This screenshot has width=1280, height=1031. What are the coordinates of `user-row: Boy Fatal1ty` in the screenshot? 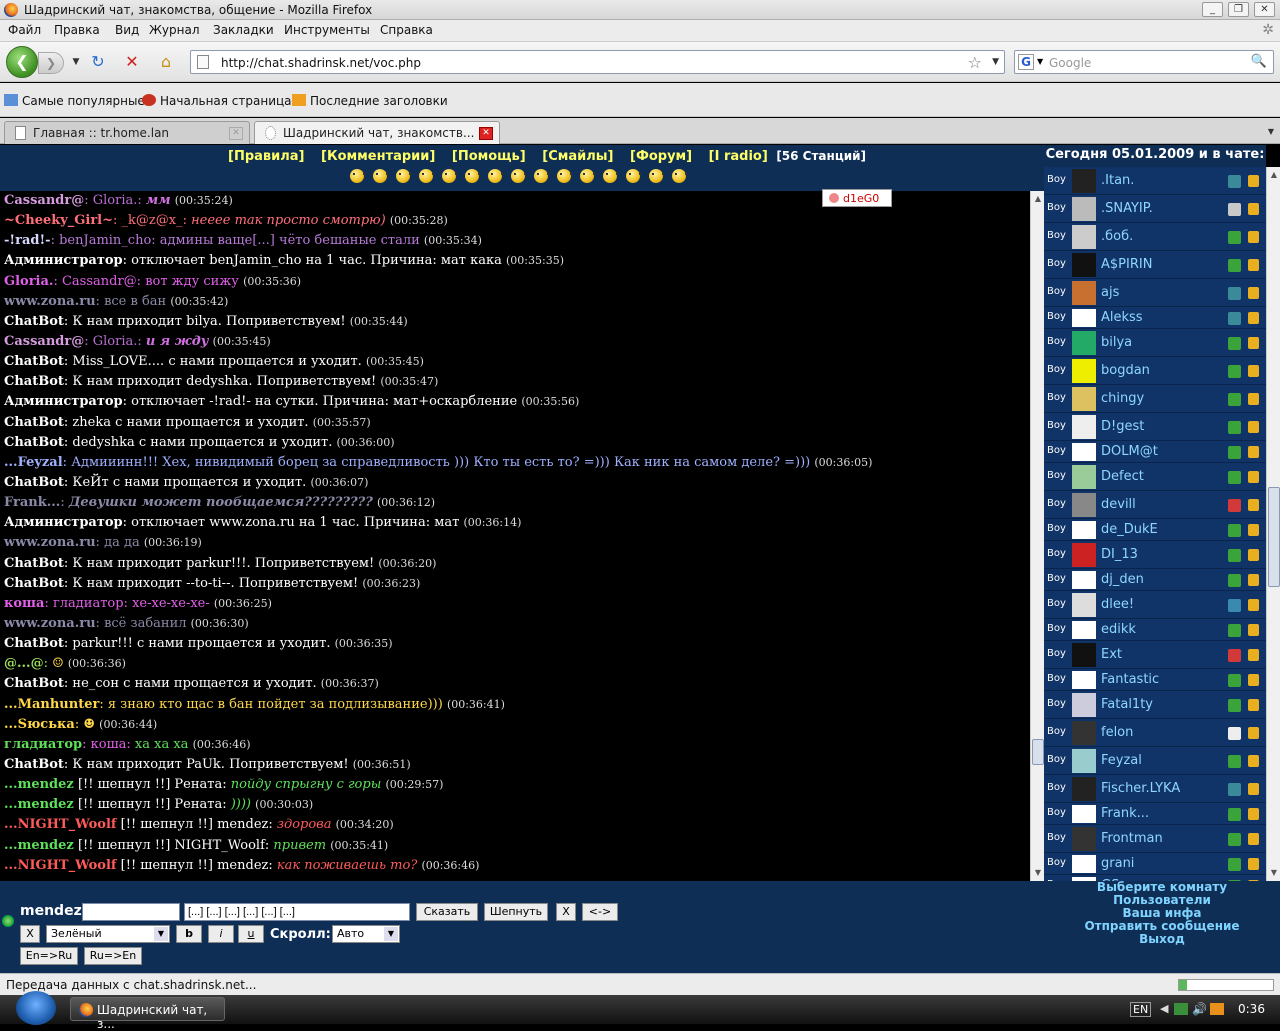 It's located at (1155, 705).